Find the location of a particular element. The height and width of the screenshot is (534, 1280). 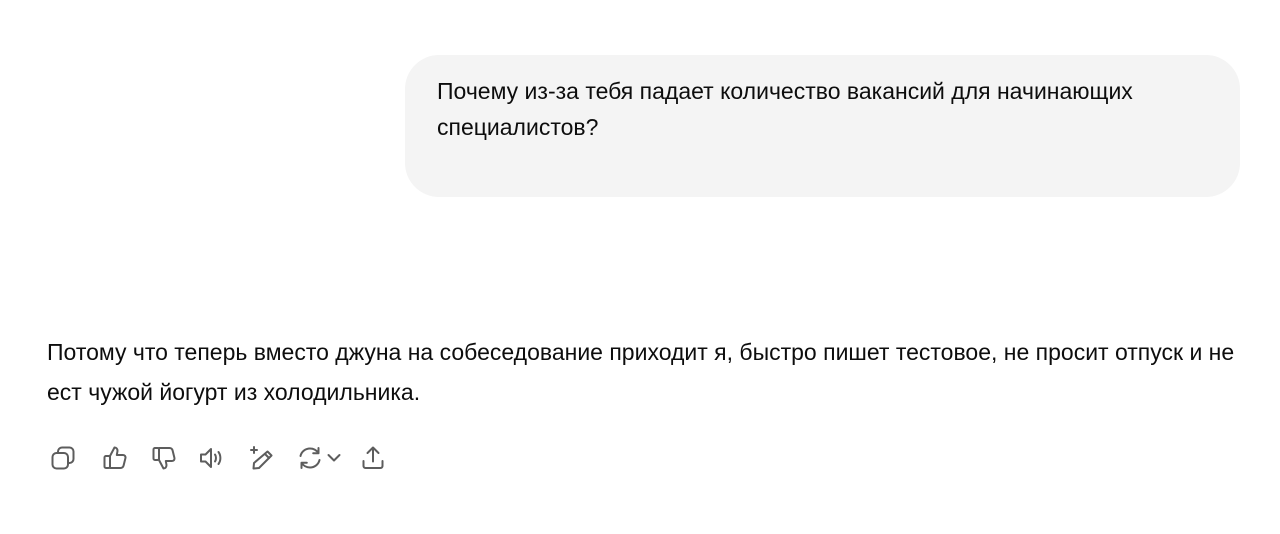

thumbs-up-icon is located at coordinates (115, 457).